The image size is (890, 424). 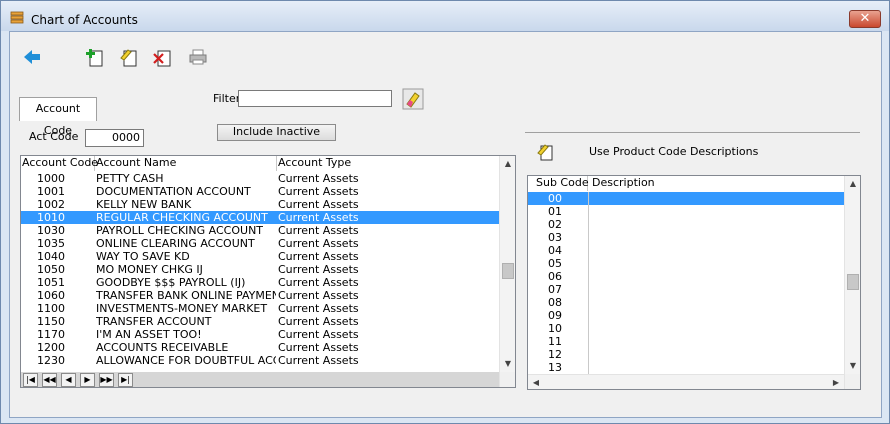 What do you see at coordinates (686, 263) in the screenshot?
I see `list-item: 05` at bounding box center [686, 263].